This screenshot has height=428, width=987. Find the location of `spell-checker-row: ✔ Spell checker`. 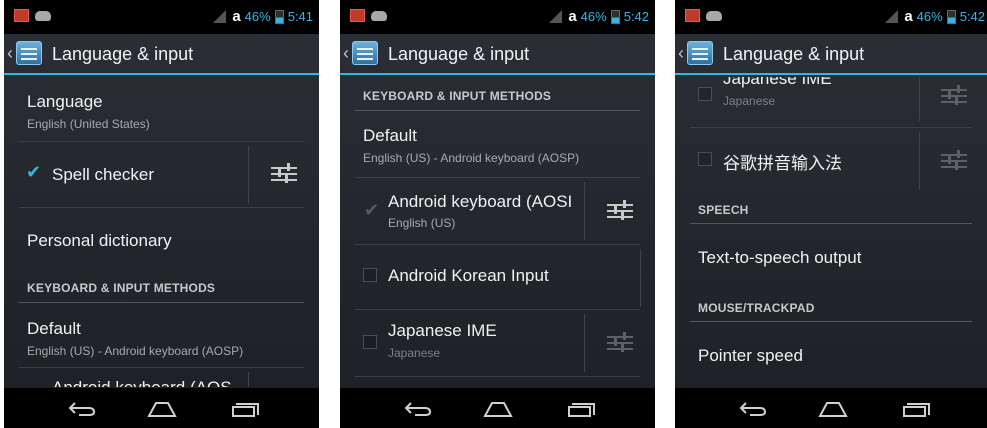

spell-checker-row: ✔ Spell checker is located at coordinates (161, 174).